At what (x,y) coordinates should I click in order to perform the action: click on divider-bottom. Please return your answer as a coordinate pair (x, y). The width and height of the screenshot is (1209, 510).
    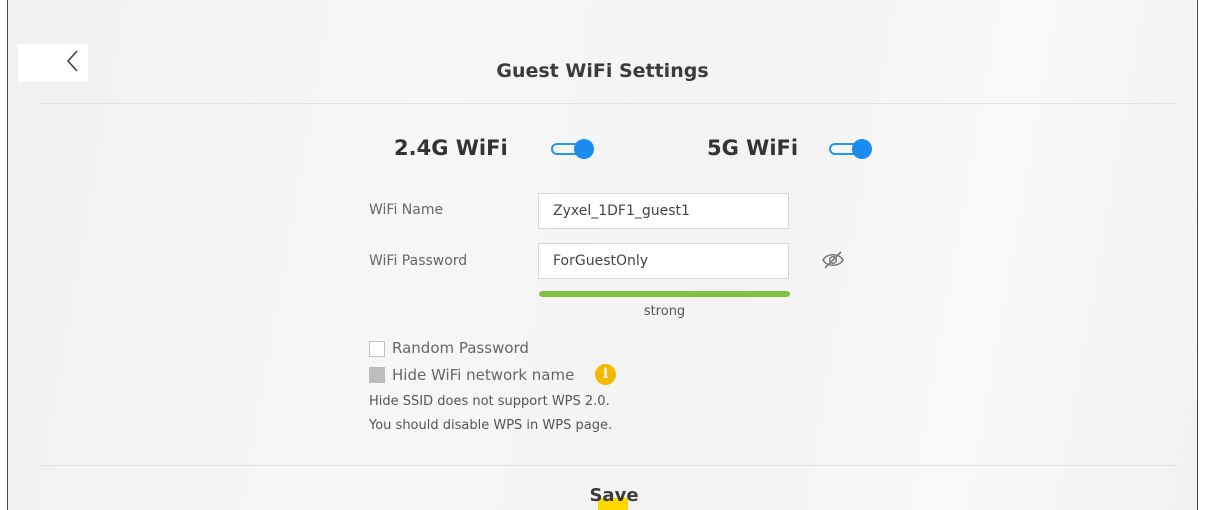
    Looking at the image, I should click on (609, 465).